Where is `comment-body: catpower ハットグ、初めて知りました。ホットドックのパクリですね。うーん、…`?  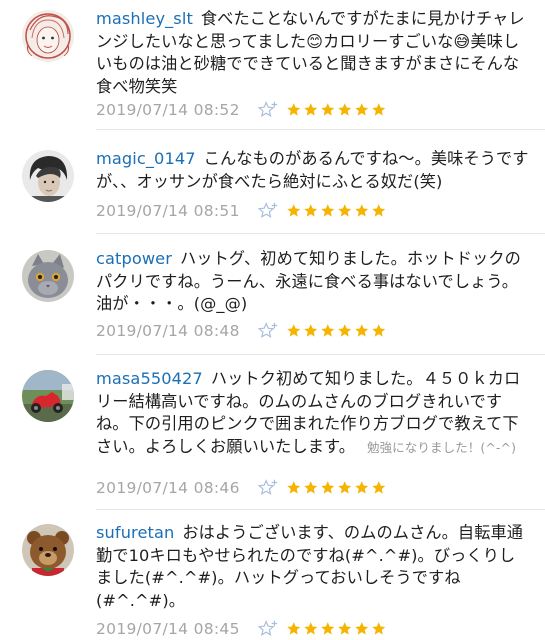 comment-body: catpower ハットグ、初めて知りました。ホットドックのパクリですね。うーん、… is located at coordinates (313, 282).